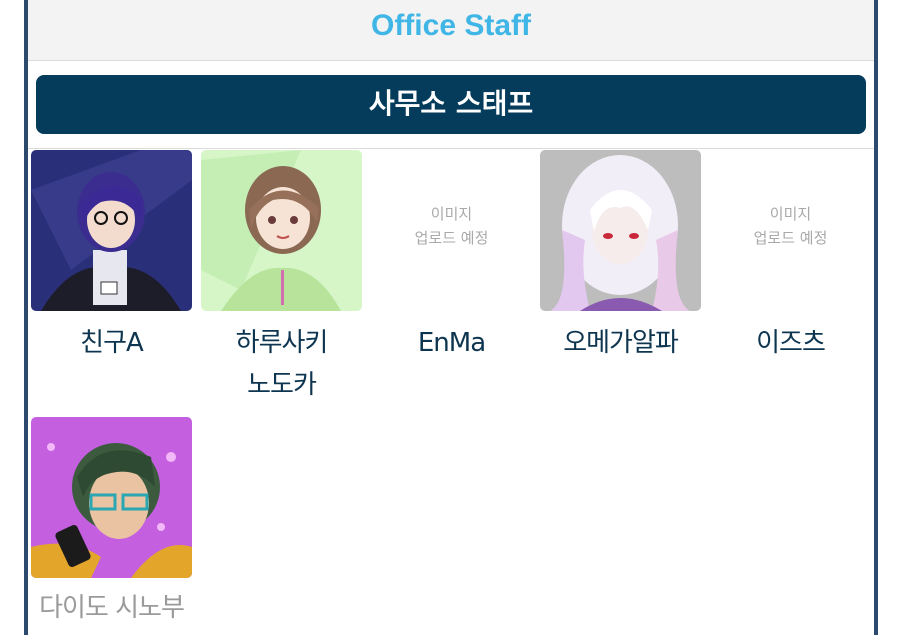  What do you see at coordinates (281, 385) in the screenshot?
I see `staff-name-line2: 노도카` at bounding box center [281, 385].